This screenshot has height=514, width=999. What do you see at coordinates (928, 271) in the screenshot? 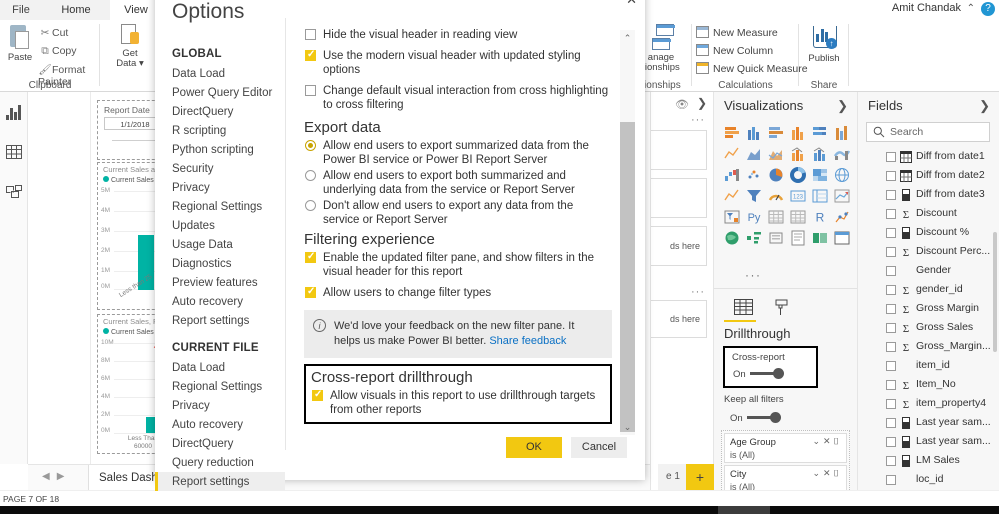
I see `field-row: Gender` at bounding box center [928, 271].